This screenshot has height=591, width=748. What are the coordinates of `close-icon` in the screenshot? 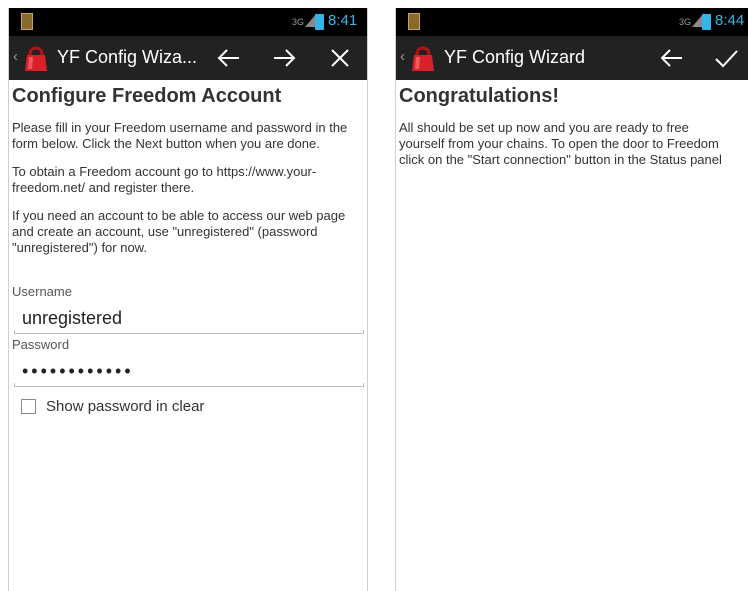 It's located at (340, 58).